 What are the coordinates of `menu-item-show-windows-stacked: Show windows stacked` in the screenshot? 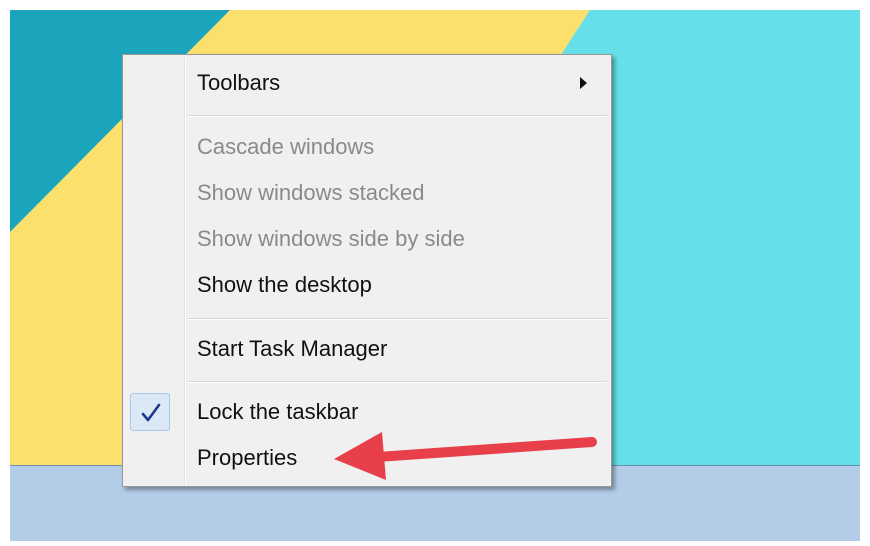 It's located at (367, 193).